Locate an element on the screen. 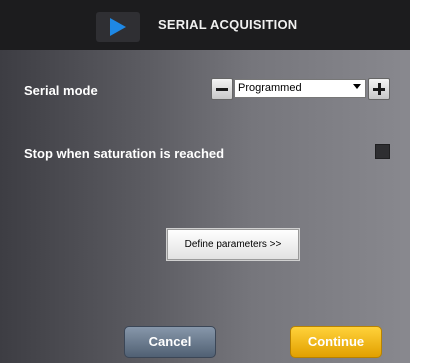 The image size is (422, 363). serial-mode-value: Programmed is located at coordinates (270, 88).